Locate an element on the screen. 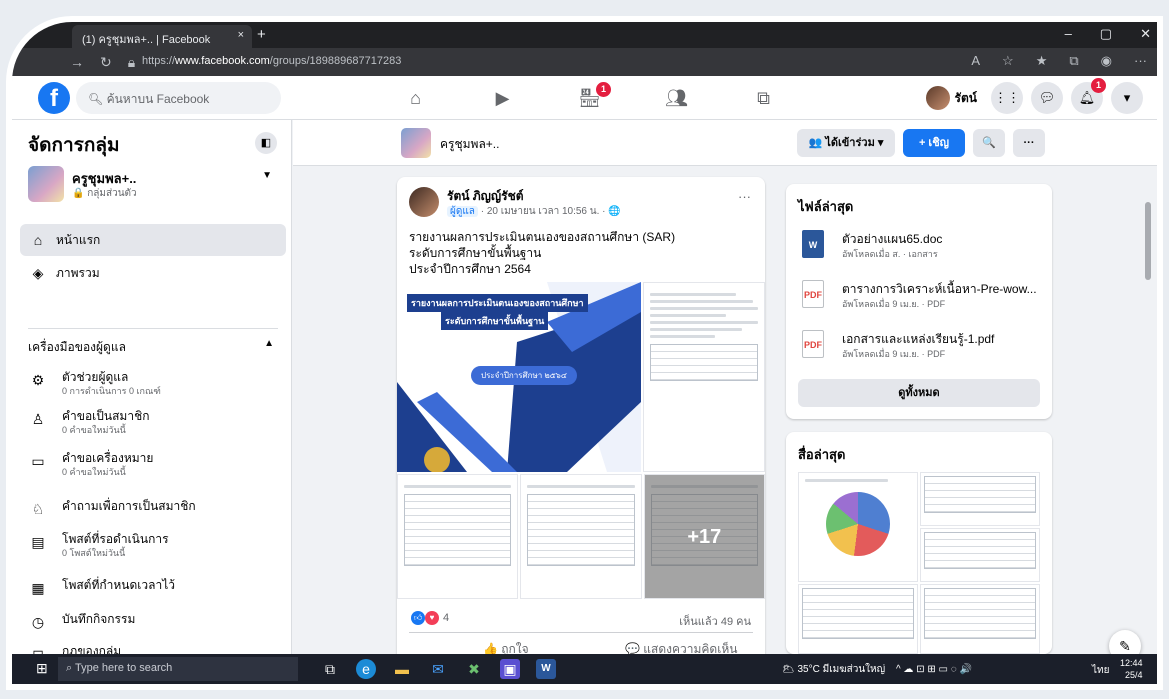 The height and width of the screenshot is (699, 1169). invite-button: + เชิญ is located at coordinates (934, 143).